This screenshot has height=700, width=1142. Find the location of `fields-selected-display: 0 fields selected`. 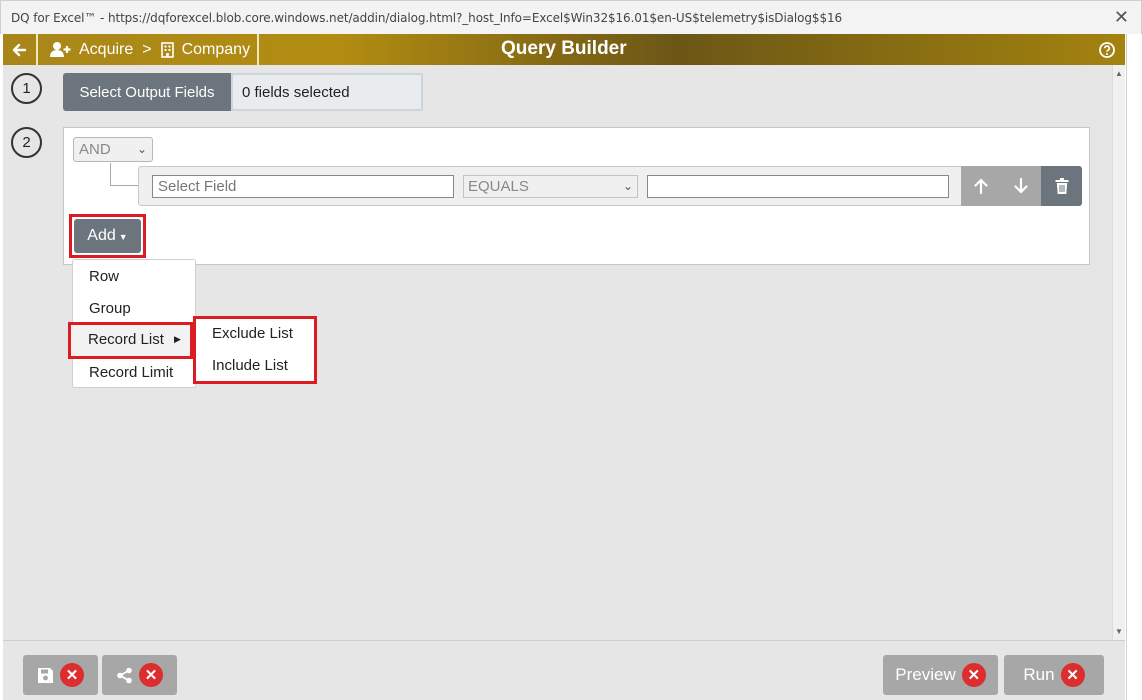

fields-selected-display: 0 fields selected is located at coordinates (327, 92).